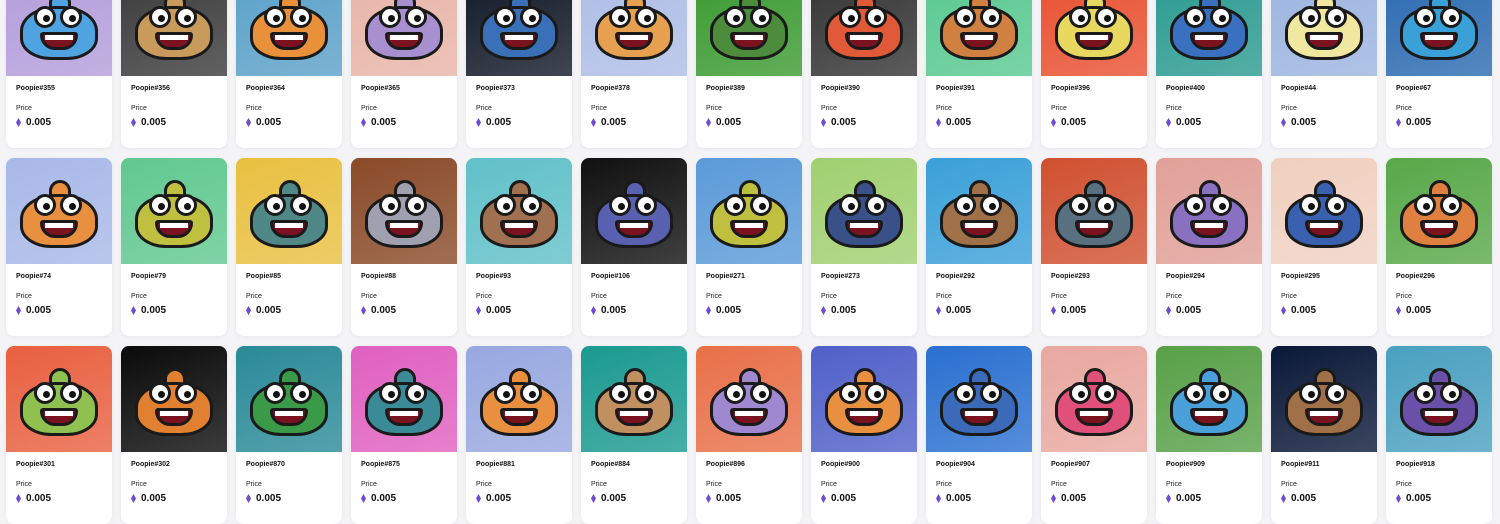 The image size is (1500, 524). I want to click on nft-card: Poopie#396 Price 0.005, so click(1094, 74).